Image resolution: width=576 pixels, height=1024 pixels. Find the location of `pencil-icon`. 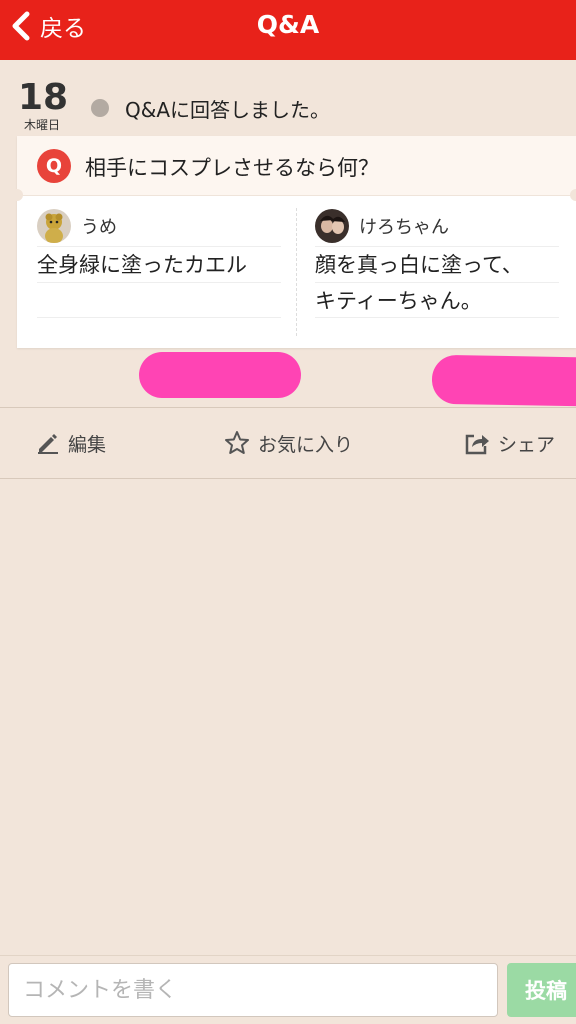

pencil-icon is located at coordinates (48, 444).